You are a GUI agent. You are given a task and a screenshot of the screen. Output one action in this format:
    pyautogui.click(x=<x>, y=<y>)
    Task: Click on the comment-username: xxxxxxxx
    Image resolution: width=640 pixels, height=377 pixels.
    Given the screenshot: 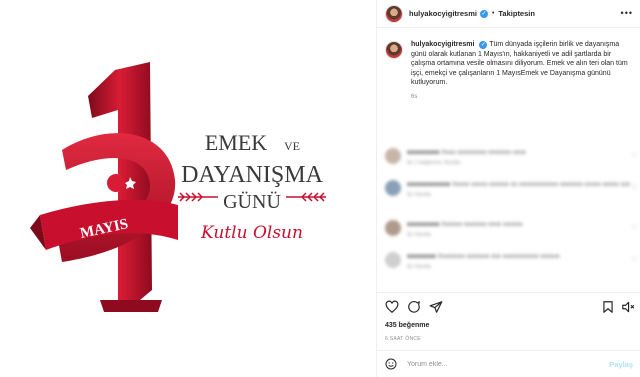 What is the action you would take?
    pyautogui.click(x=421, y=256)
    